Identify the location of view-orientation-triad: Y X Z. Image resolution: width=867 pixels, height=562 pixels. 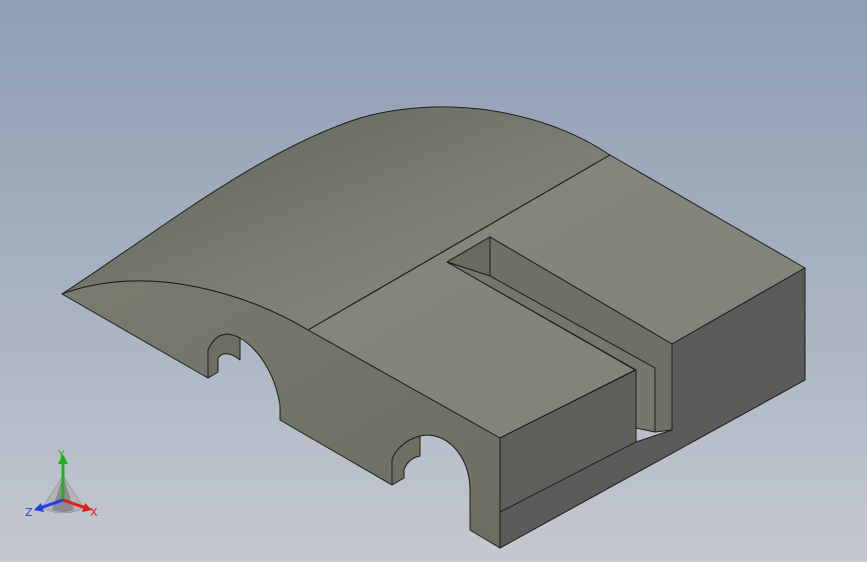
(63, 486).